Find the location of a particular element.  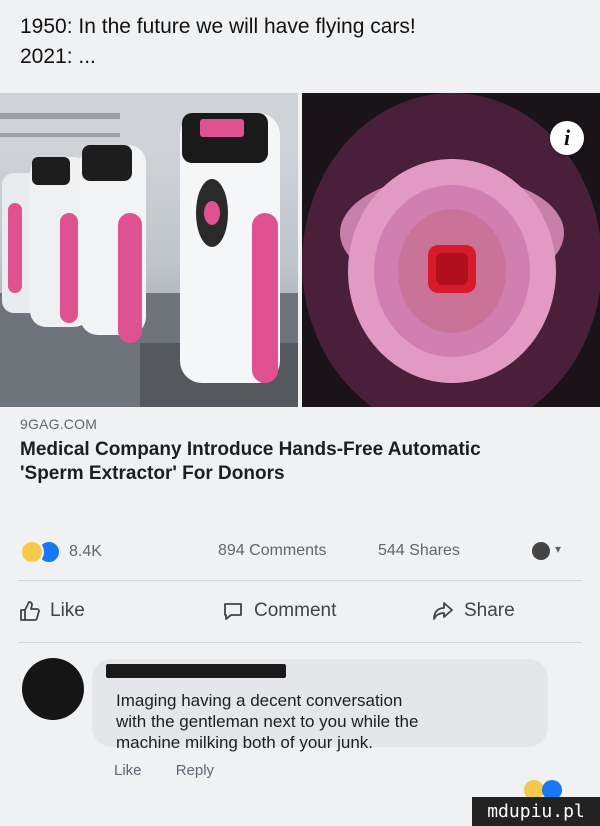

comment-line-1: Imaging having a decent conversation is located at coordinates (259, 700).